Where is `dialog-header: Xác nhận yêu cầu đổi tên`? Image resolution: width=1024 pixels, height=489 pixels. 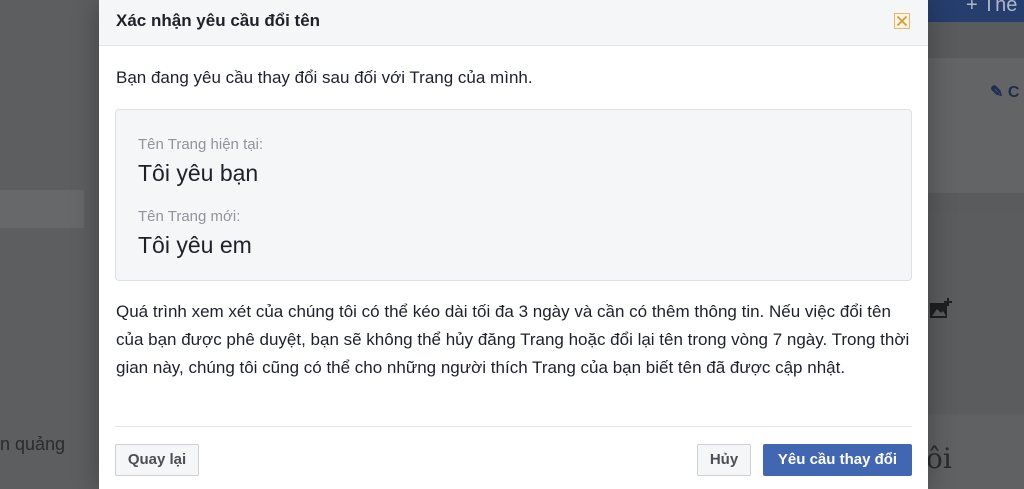 dialog-header: Xác nhận yêu cầu đổi tên is located at coordinates (513, 23).